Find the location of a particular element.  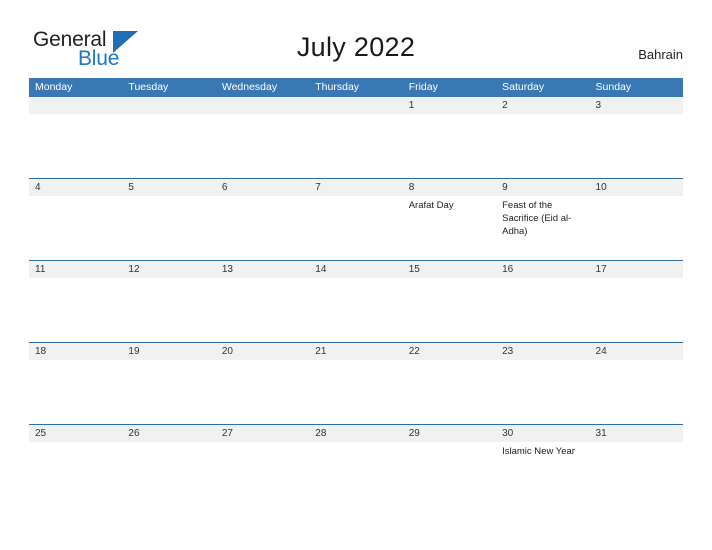

day-number: 2 is located at coordinates (542, 105).